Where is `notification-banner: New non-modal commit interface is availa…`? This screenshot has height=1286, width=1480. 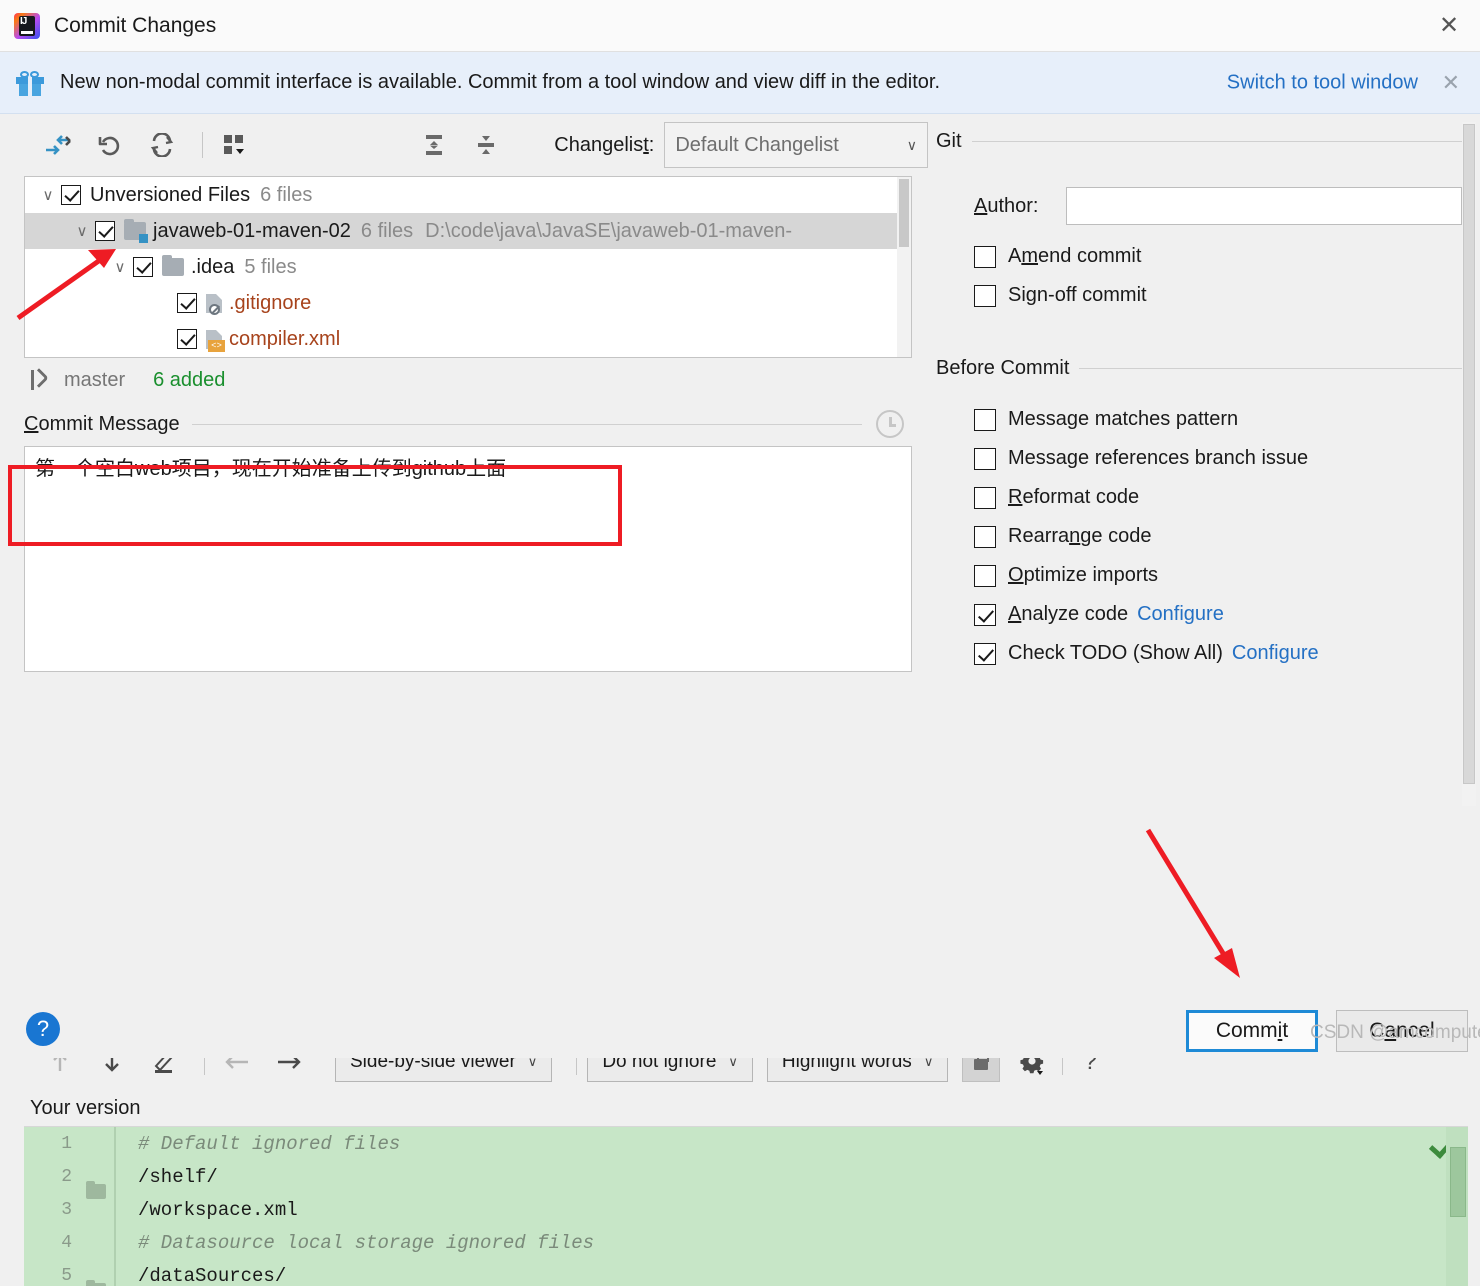 notification-banner: New non-modal commit interface is availa… is located at coordinates (740, 83).